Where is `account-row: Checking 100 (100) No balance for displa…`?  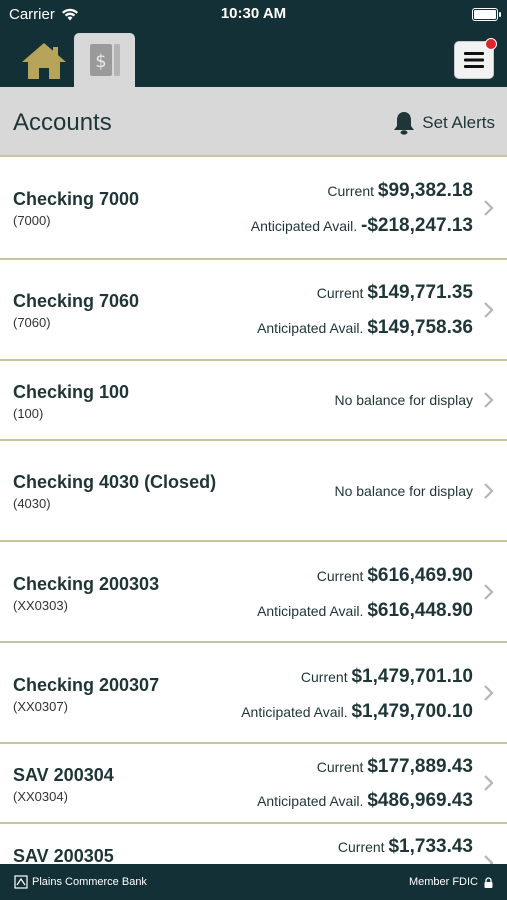
account-row: Checking 100 (100) No balance for displa… is located at coordinates (253, 401).